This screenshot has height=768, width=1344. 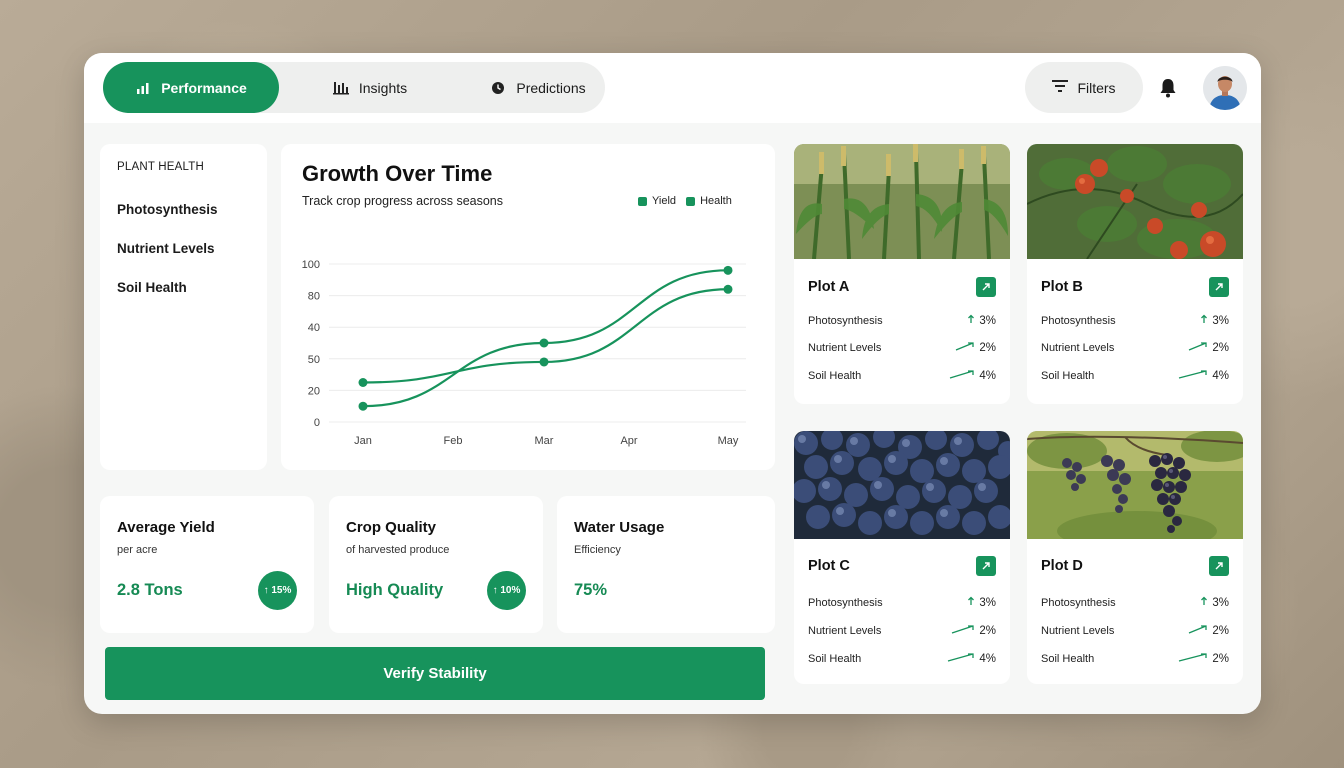 I want to click on stat-change-badge: ↑ 15%, so click(x=277, y=590).